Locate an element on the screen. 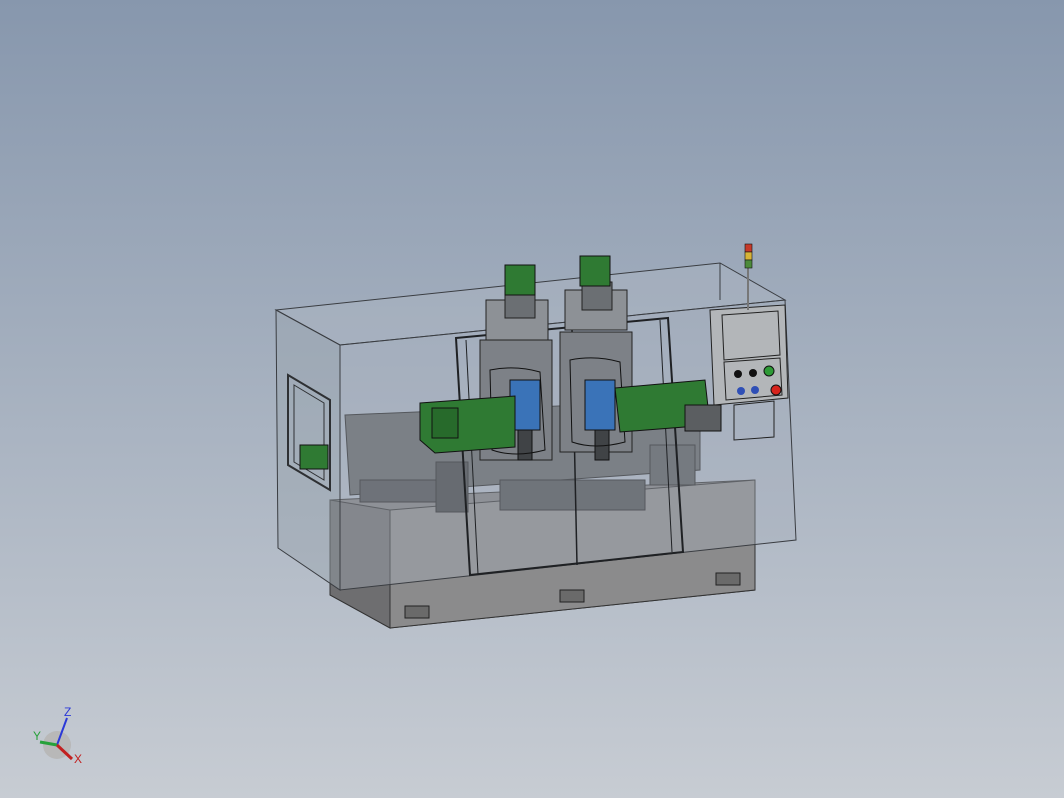  motor-housing-left is located at coordinates (467, 424).